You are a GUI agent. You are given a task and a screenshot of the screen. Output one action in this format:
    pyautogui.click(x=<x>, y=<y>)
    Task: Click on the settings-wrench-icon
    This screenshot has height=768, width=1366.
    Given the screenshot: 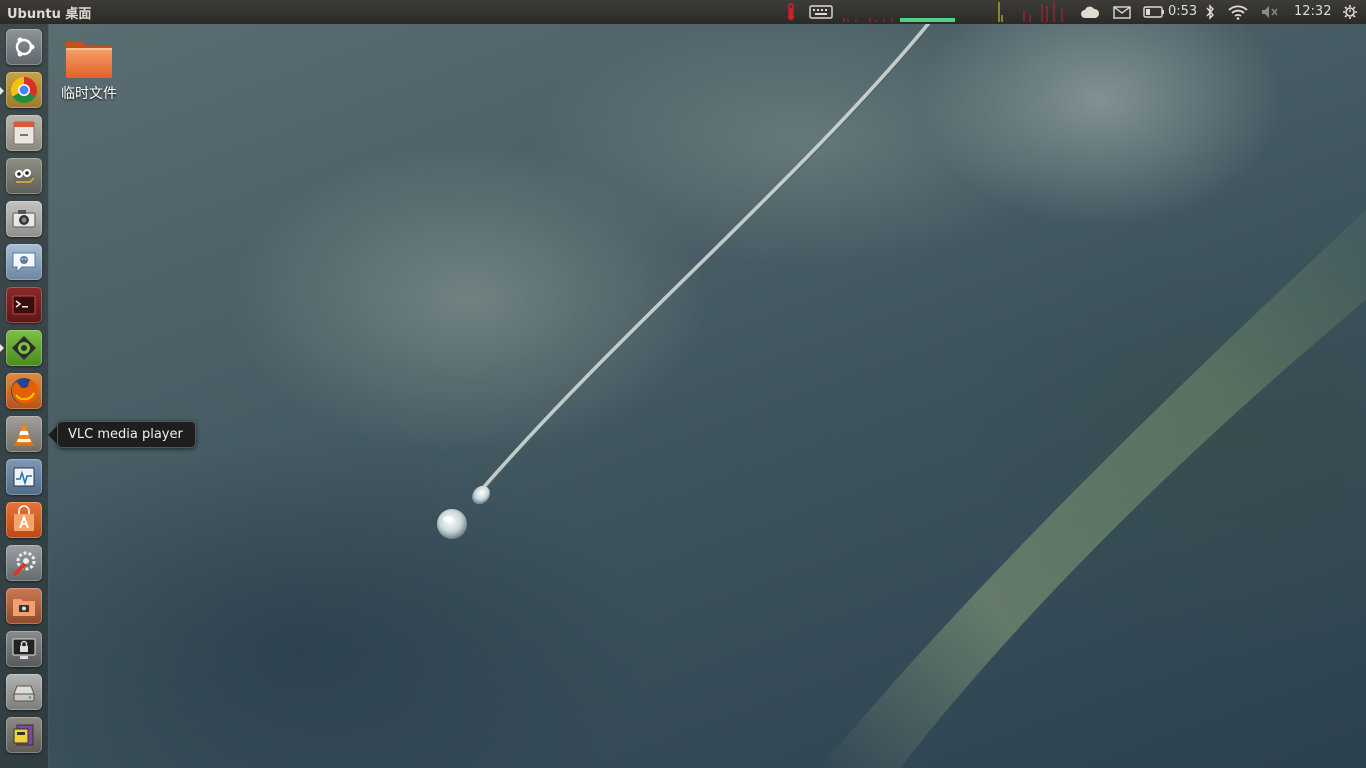 What is the action you would take?
    pyautogui.click(x=24, y=563)
    